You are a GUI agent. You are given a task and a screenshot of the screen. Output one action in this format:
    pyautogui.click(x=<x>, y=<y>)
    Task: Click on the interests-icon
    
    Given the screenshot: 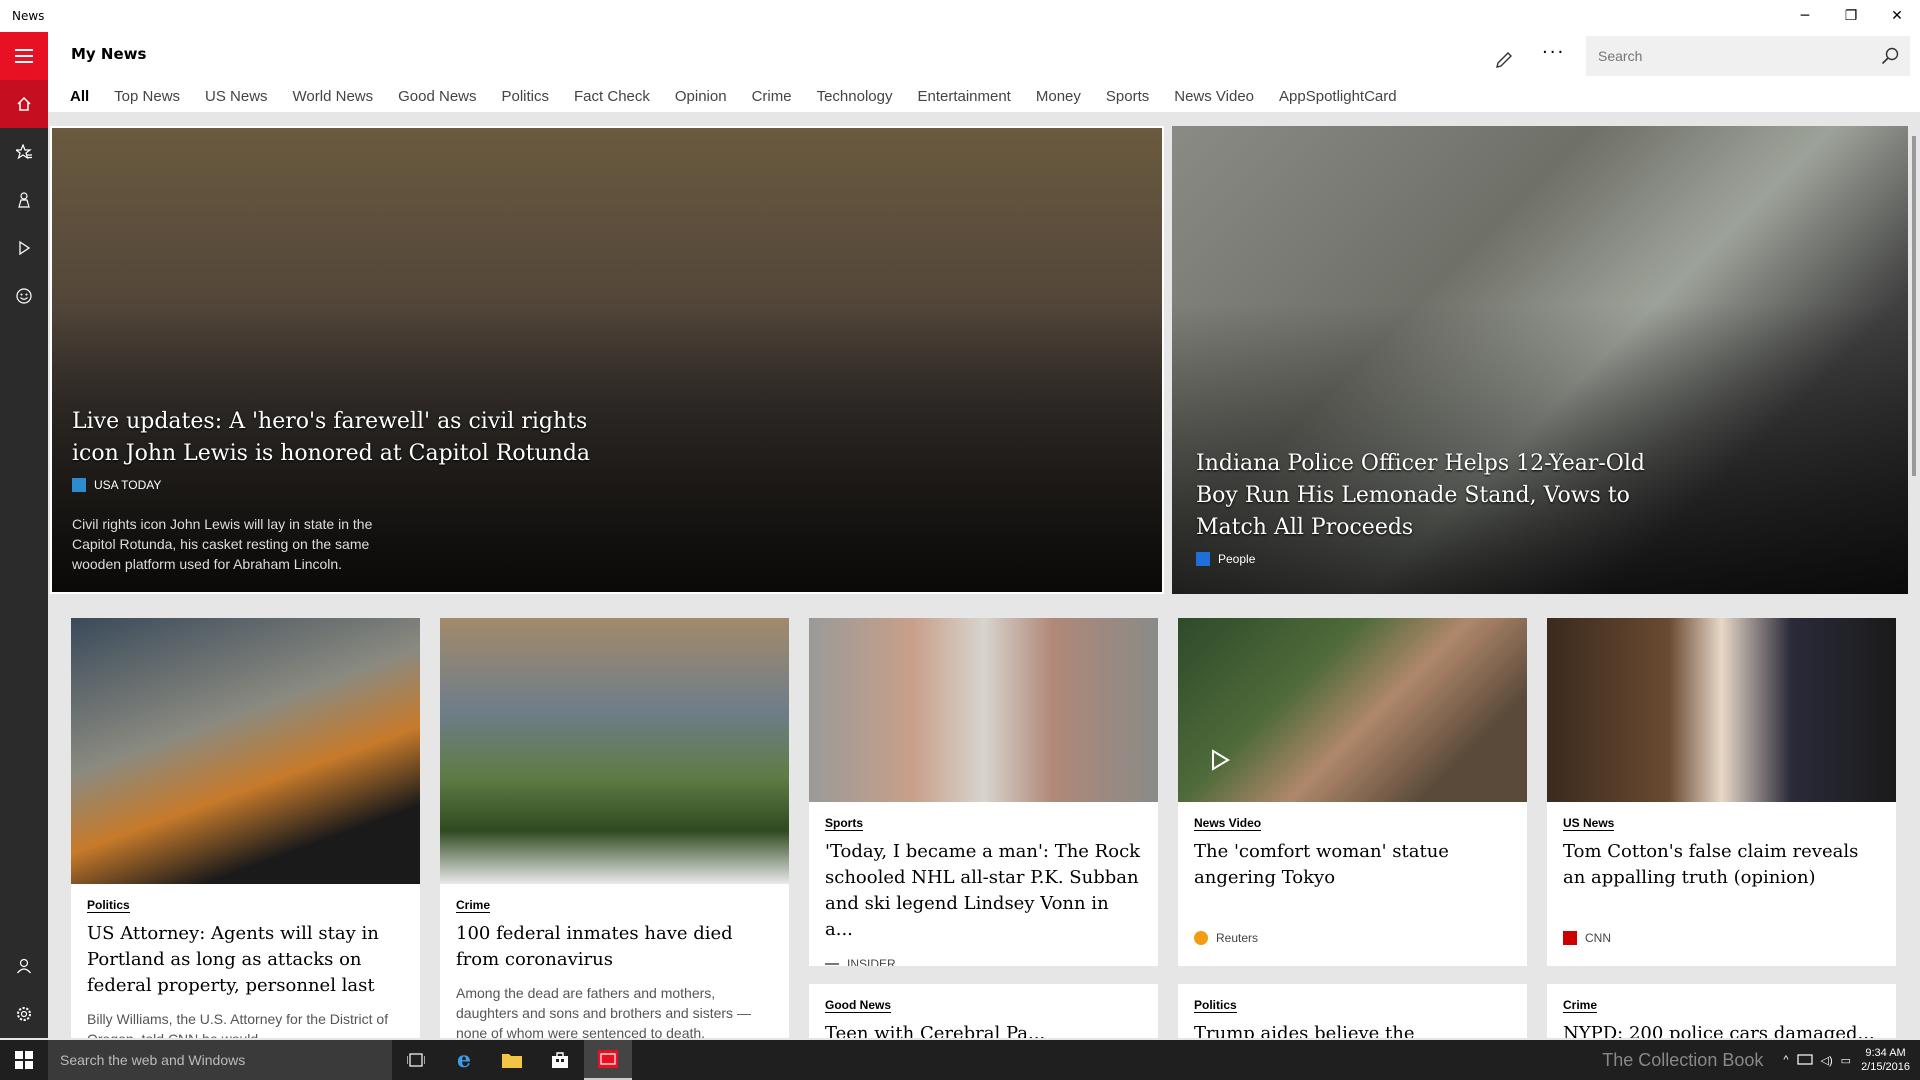 What is the action you would take?
    pyautogui.click(x=24, y=200)
    